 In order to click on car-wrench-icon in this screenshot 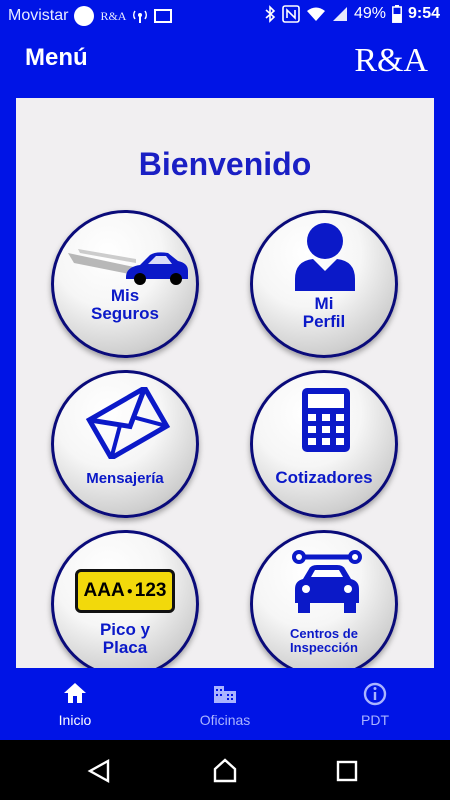, I will do `click(327, 581)`.